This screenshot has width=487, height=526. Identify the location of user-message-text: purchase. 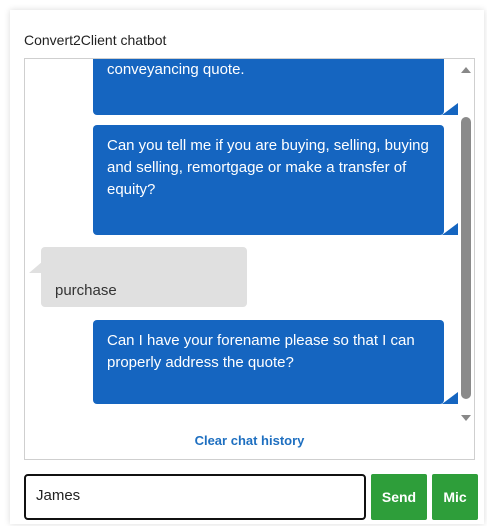
(86, 290).